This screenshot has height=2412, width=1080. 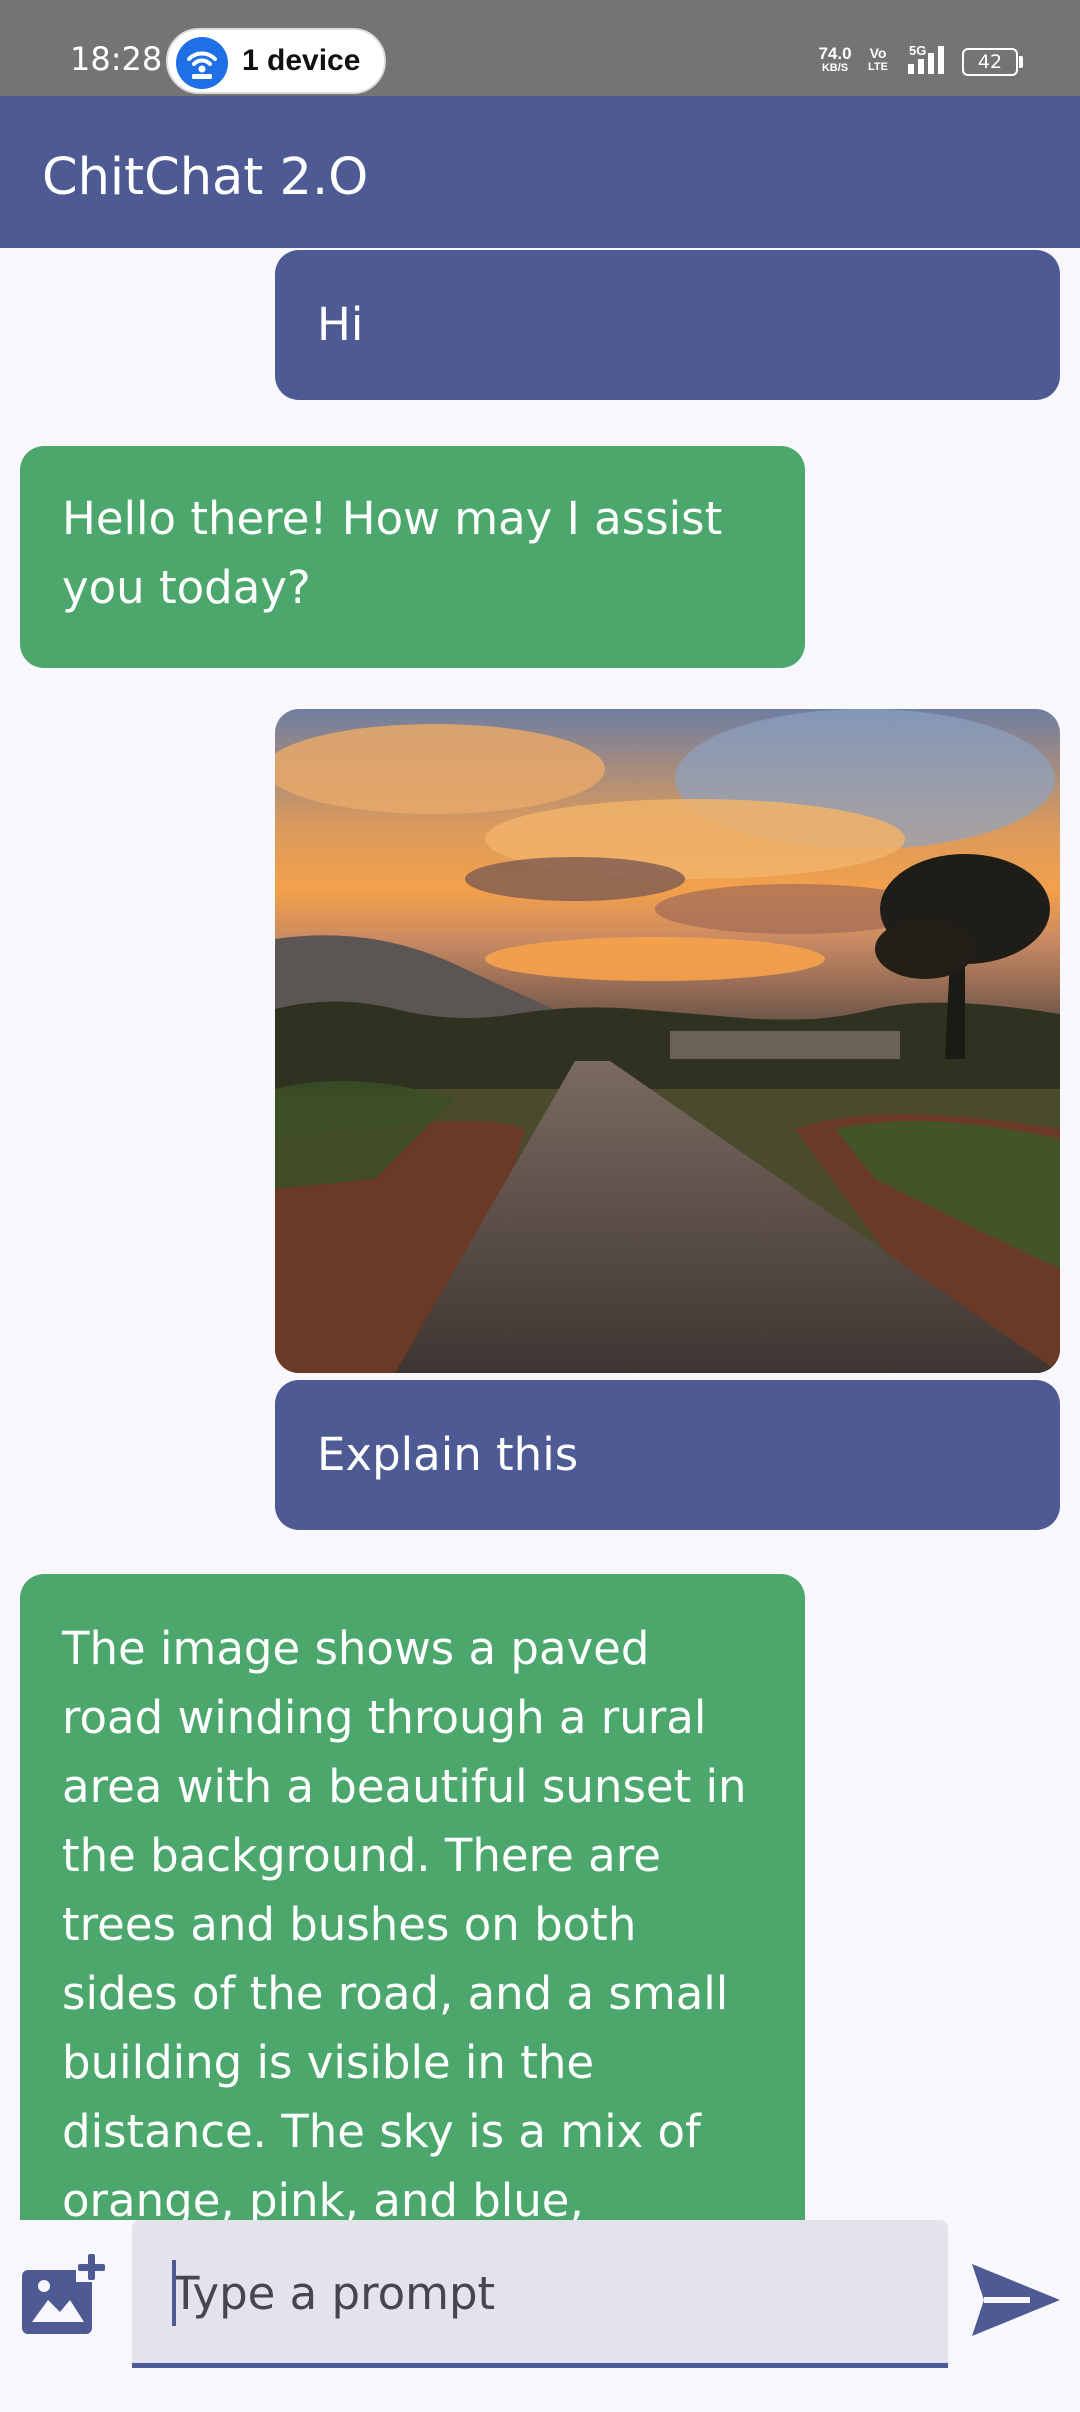 What do you see at coordinates (63, 2295) in the screenshot?
I see `add-image-button` at bounding box center [63, 2295].